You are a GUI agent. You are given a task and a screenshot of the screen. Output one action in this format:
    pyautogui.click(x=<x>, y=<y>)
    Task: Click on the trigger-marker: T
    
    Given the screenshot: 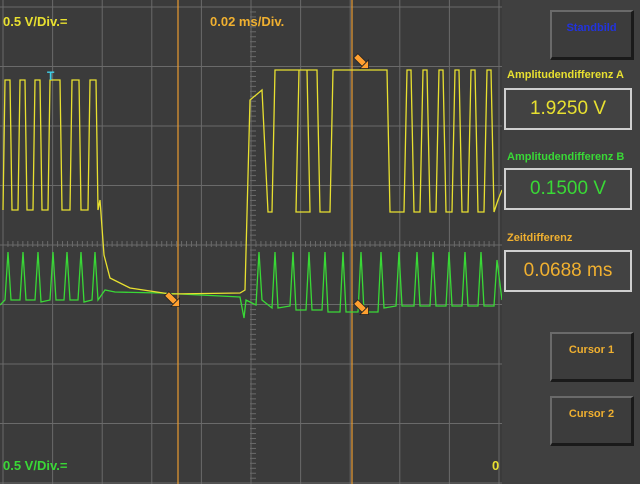 What is the action you would take?
    pyautogui.click(x=51, y=76)
    